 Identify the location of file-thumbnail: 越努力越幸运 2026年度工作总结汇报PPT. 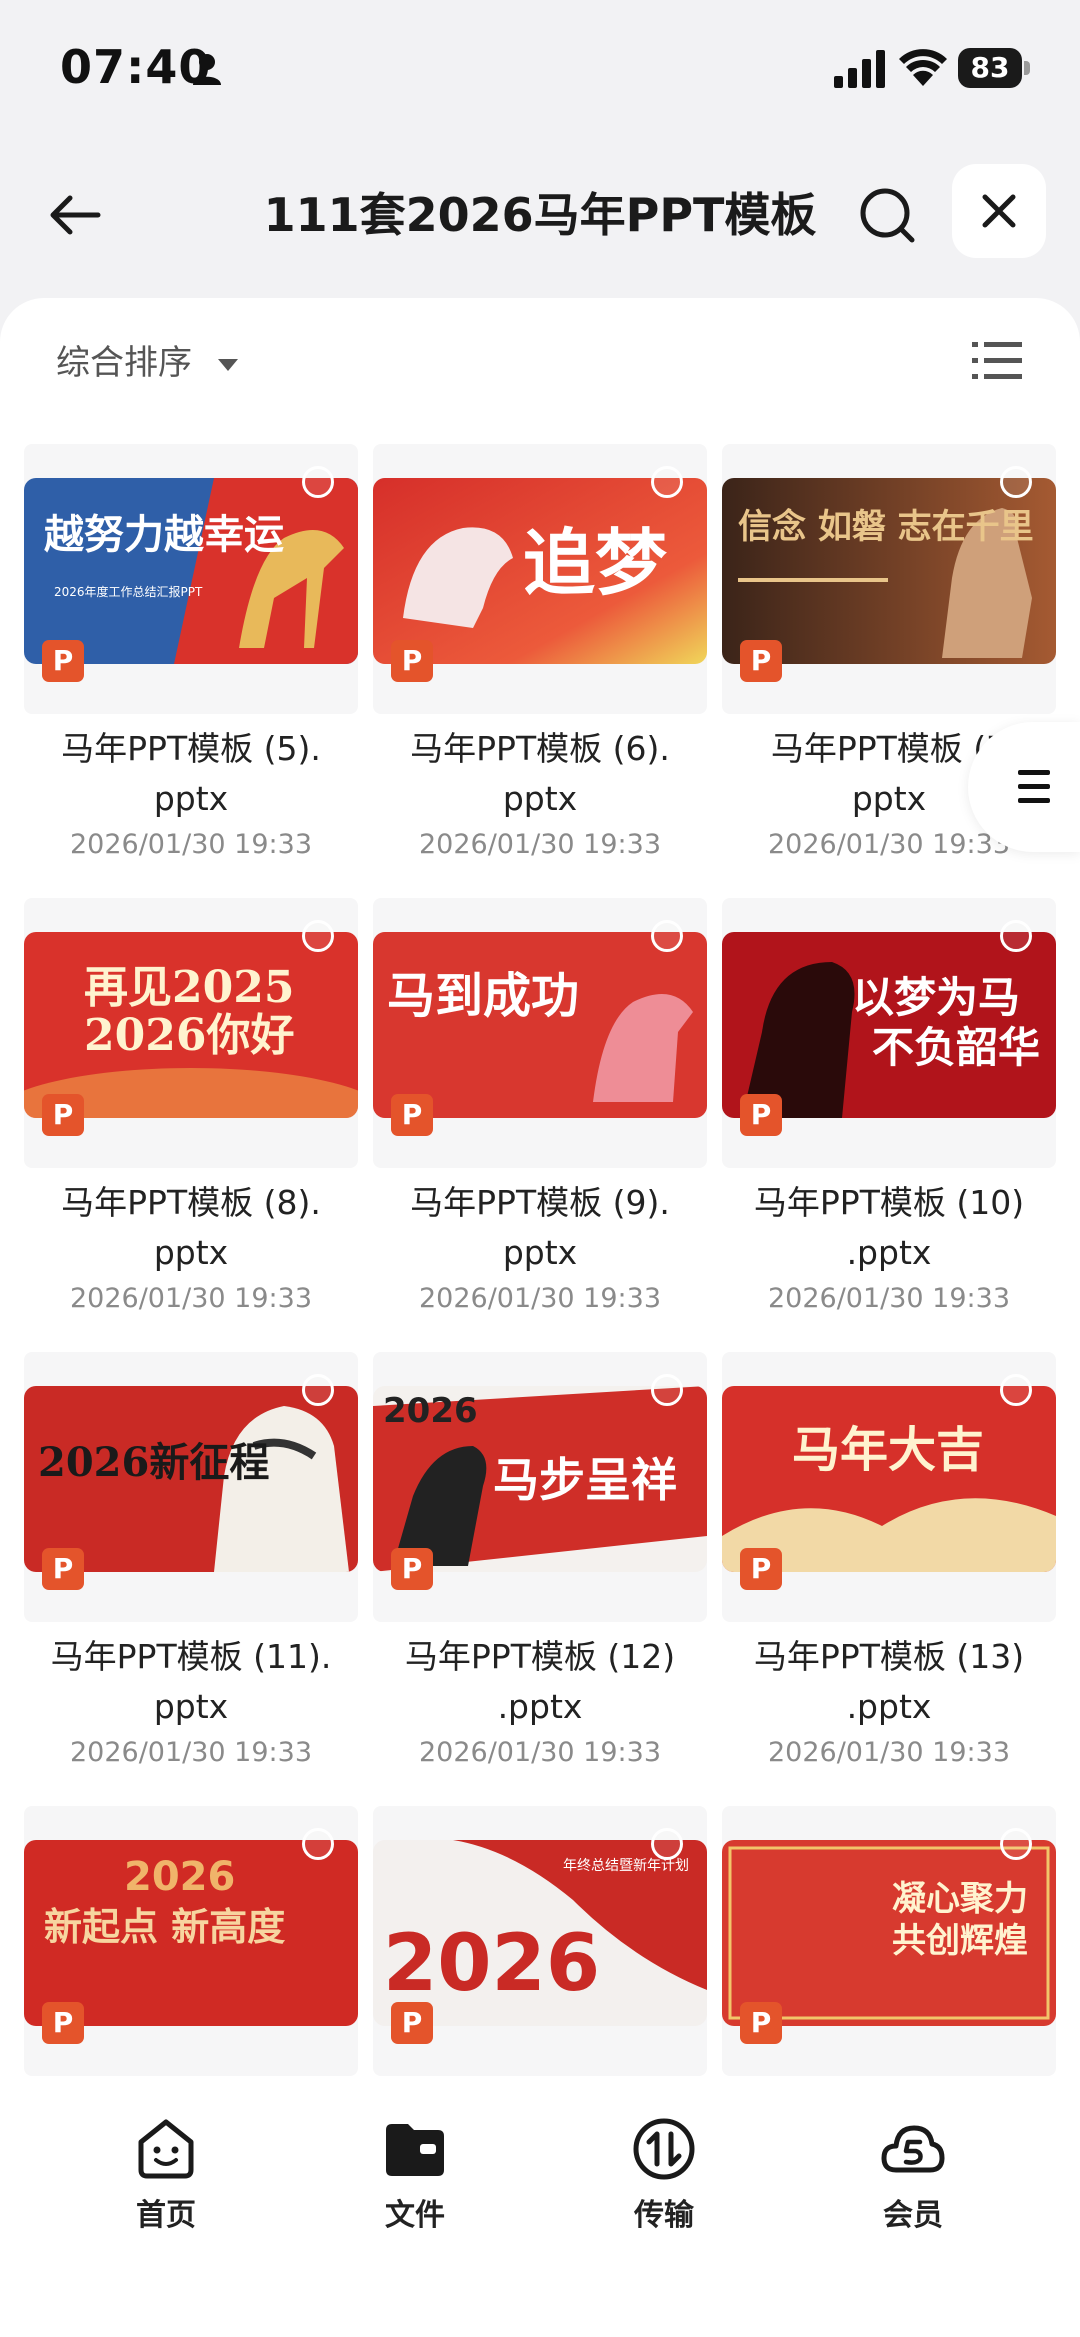
(191, 571).